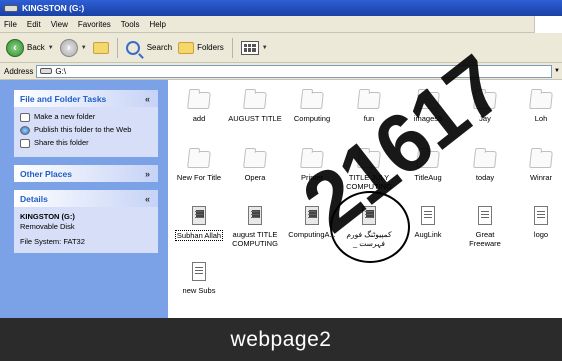 This screenshot has height=361, width=562. I want to click on back-button: ‹ Back ▼, so click(30, 47).